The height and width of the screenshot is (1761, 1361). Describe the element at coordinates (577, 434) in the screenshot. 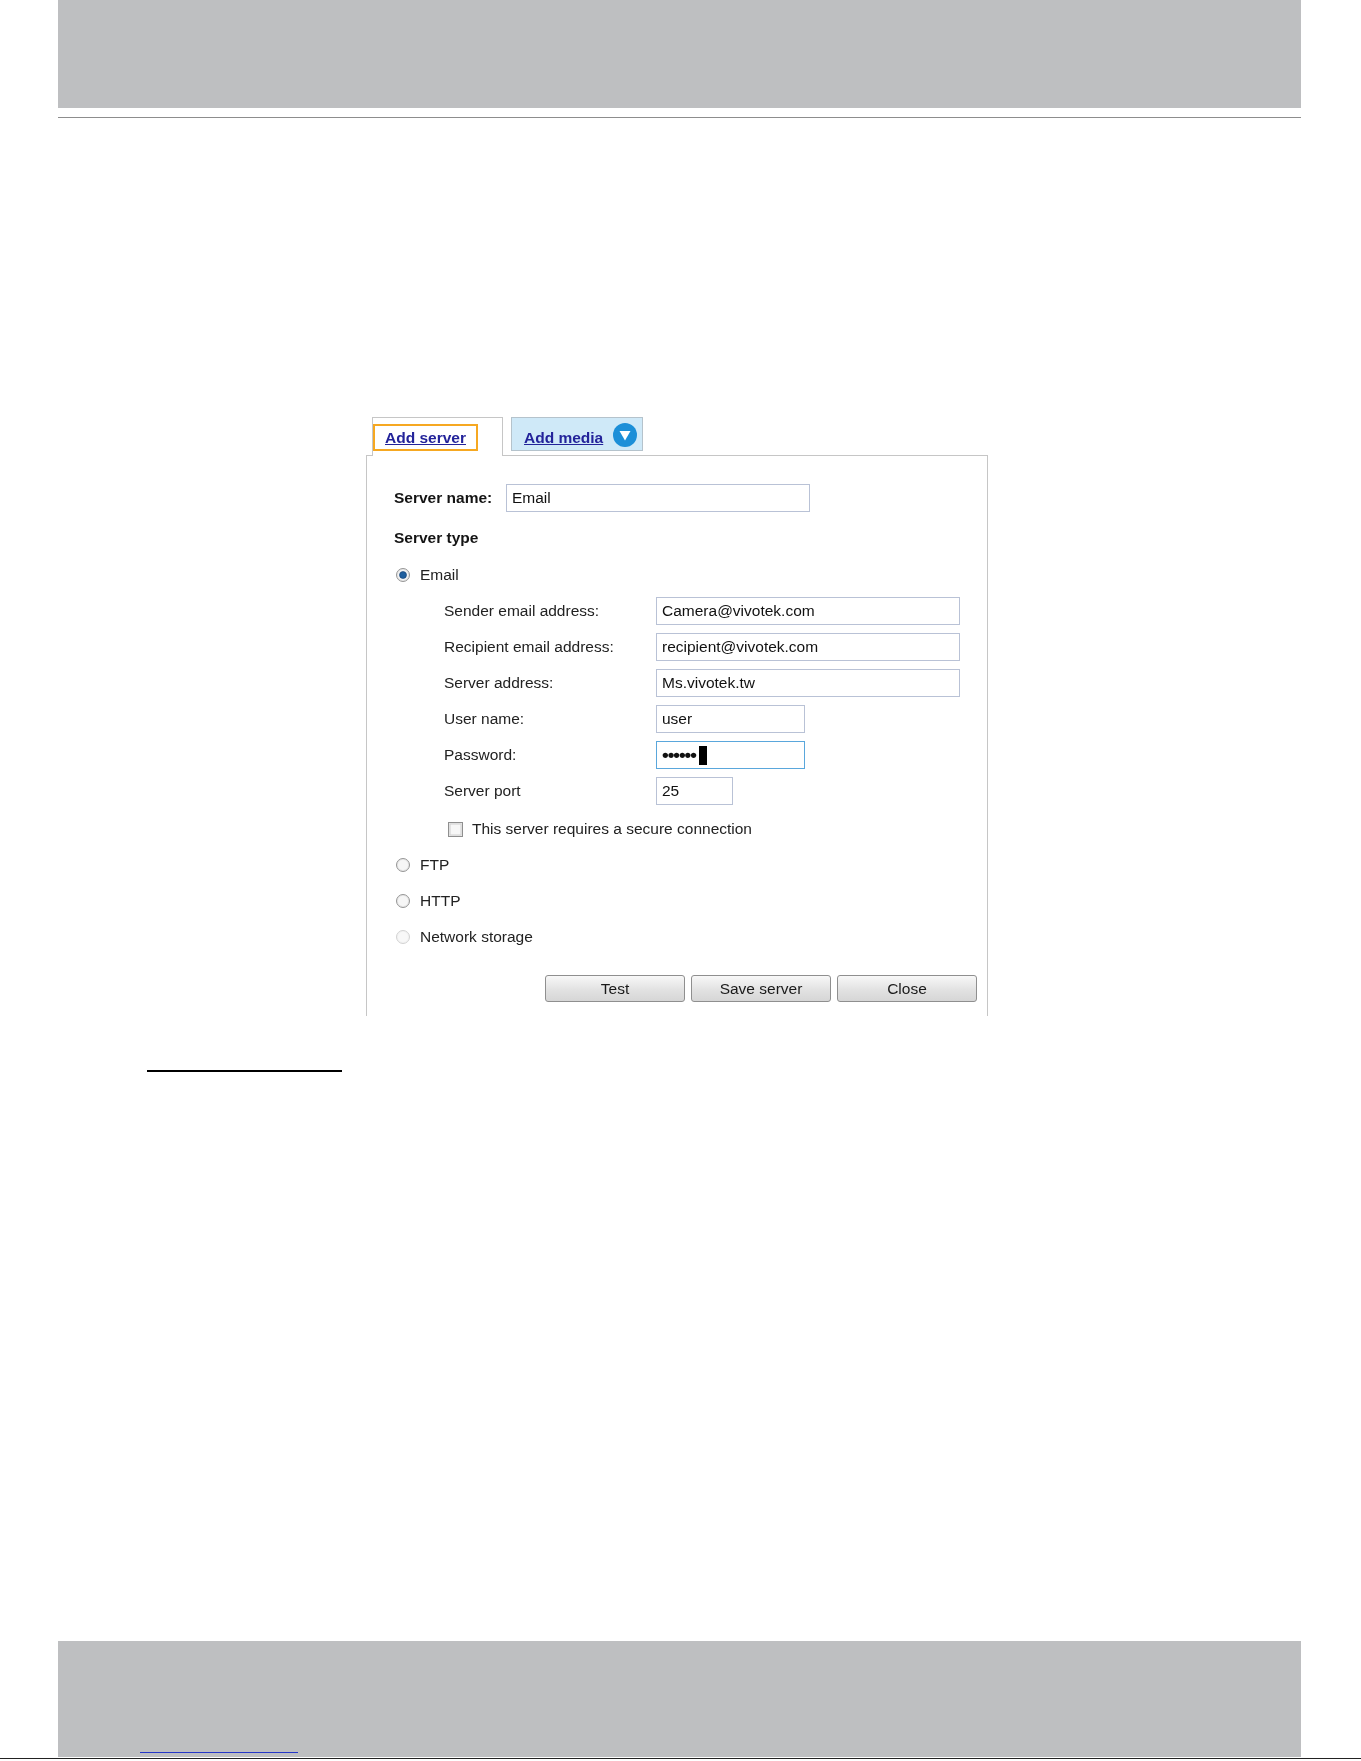

I see `tab: Add media` at that location.